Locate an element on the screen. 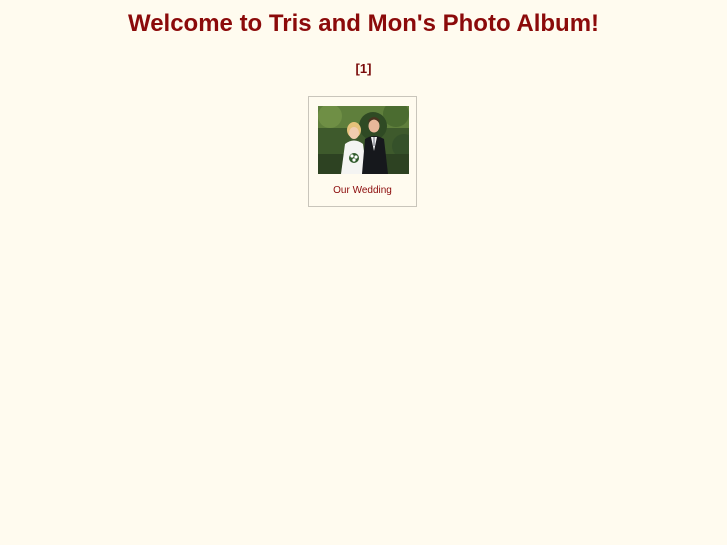 The image size is (727, 545). album-thumbnail-image is located at coordinates (363, 140).